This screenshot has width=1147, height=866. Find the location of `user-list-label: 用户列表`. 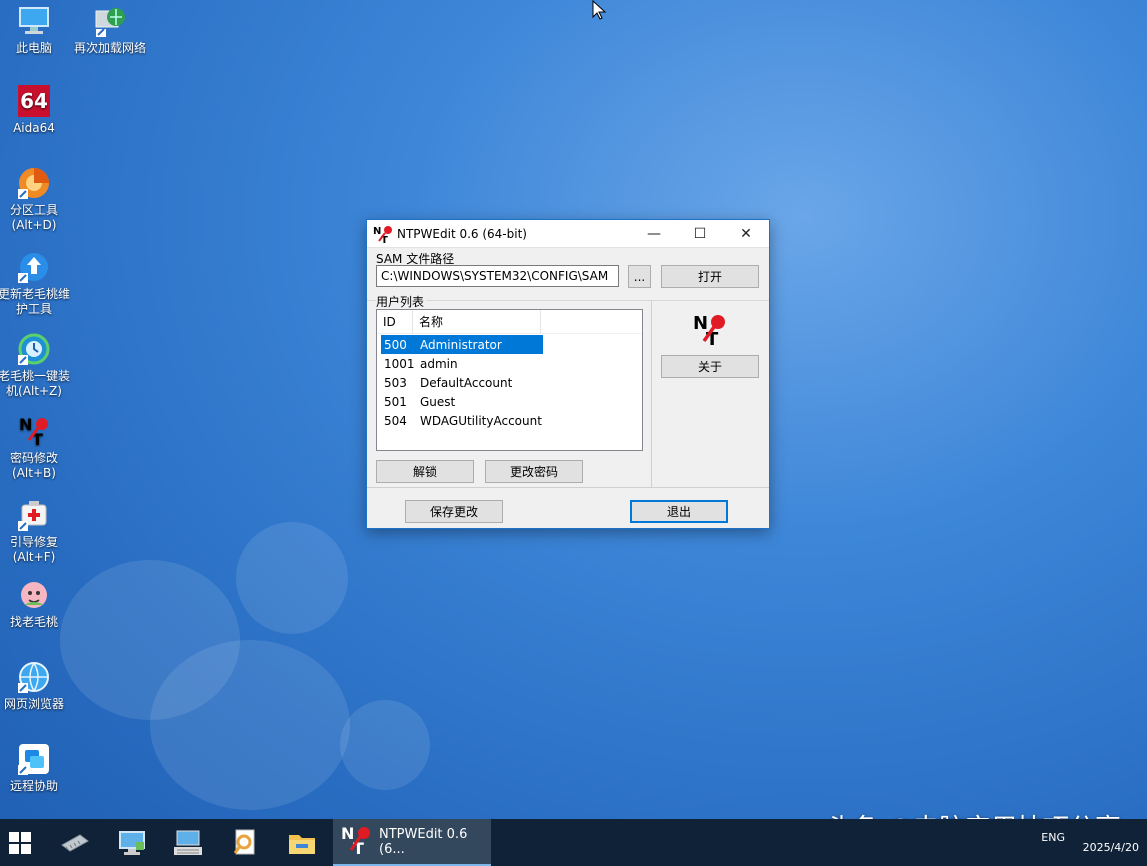

user-list-label: 用户列表 is located at coordinates (401, 301).